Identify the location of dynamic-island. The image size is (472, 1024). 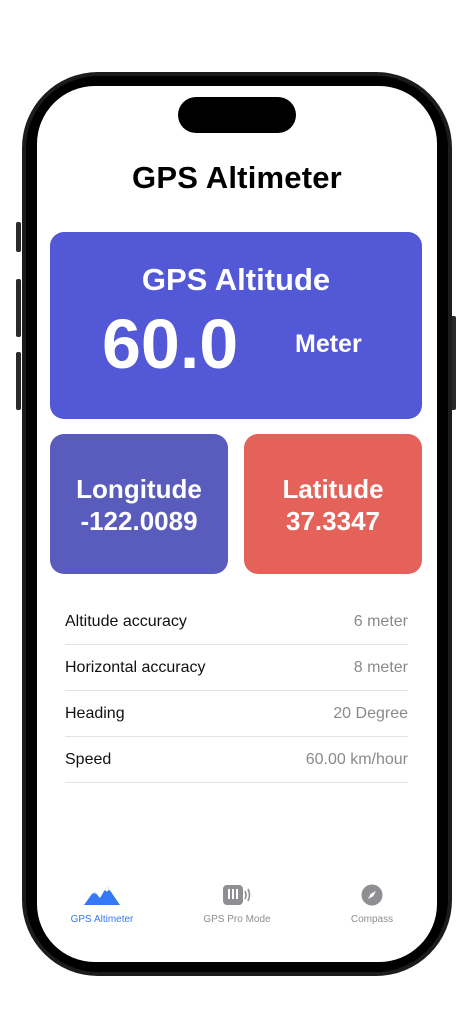
(237, 115).